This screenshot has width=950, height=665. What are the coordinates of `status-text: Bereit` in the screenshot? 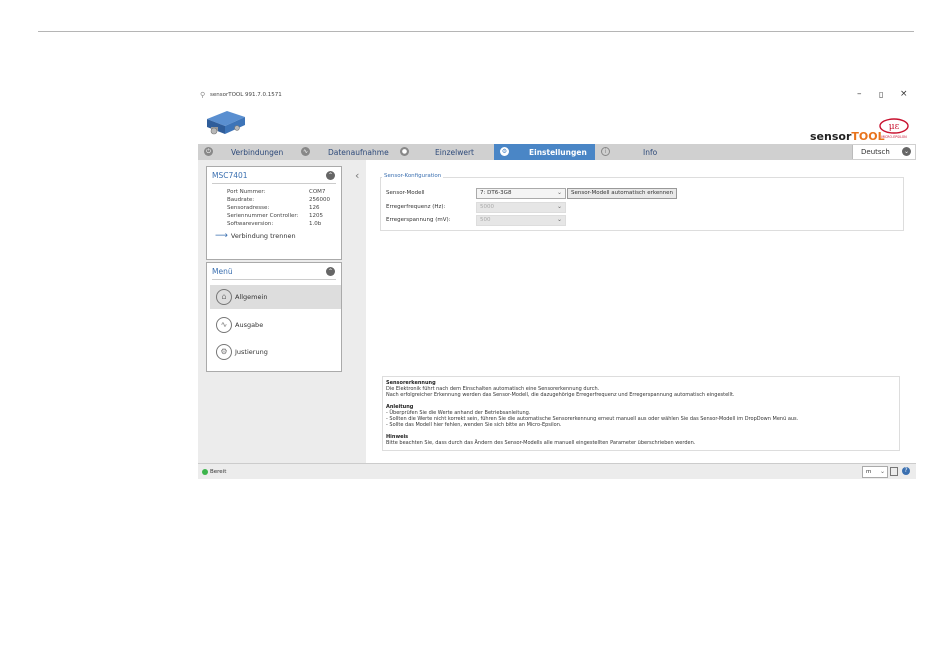 It's located at (218, 472).